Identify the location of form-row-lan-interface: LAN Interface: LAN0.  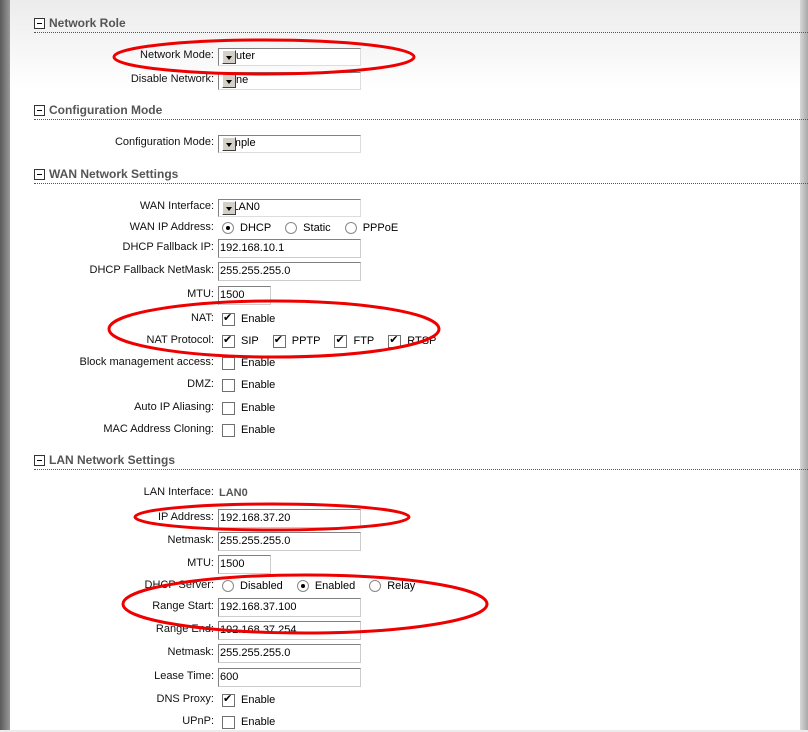
(400, 493).